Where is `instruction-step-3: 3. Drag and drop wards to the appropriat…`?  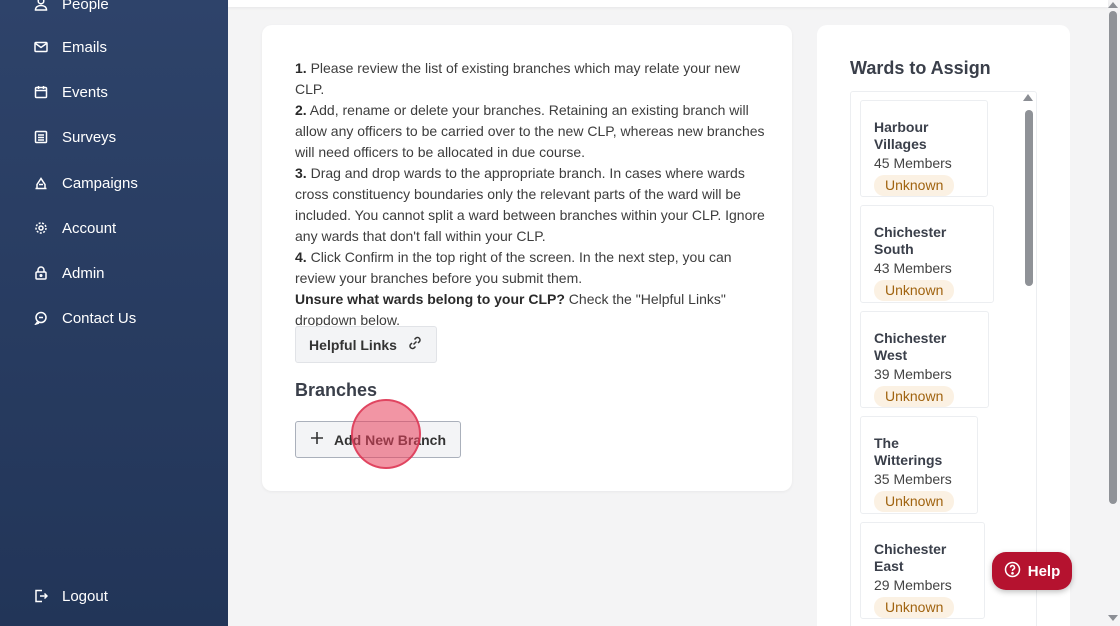
instruction-step-3: 3. Drag and drop wards to the appropriat… is located at coordinates (530, 204).